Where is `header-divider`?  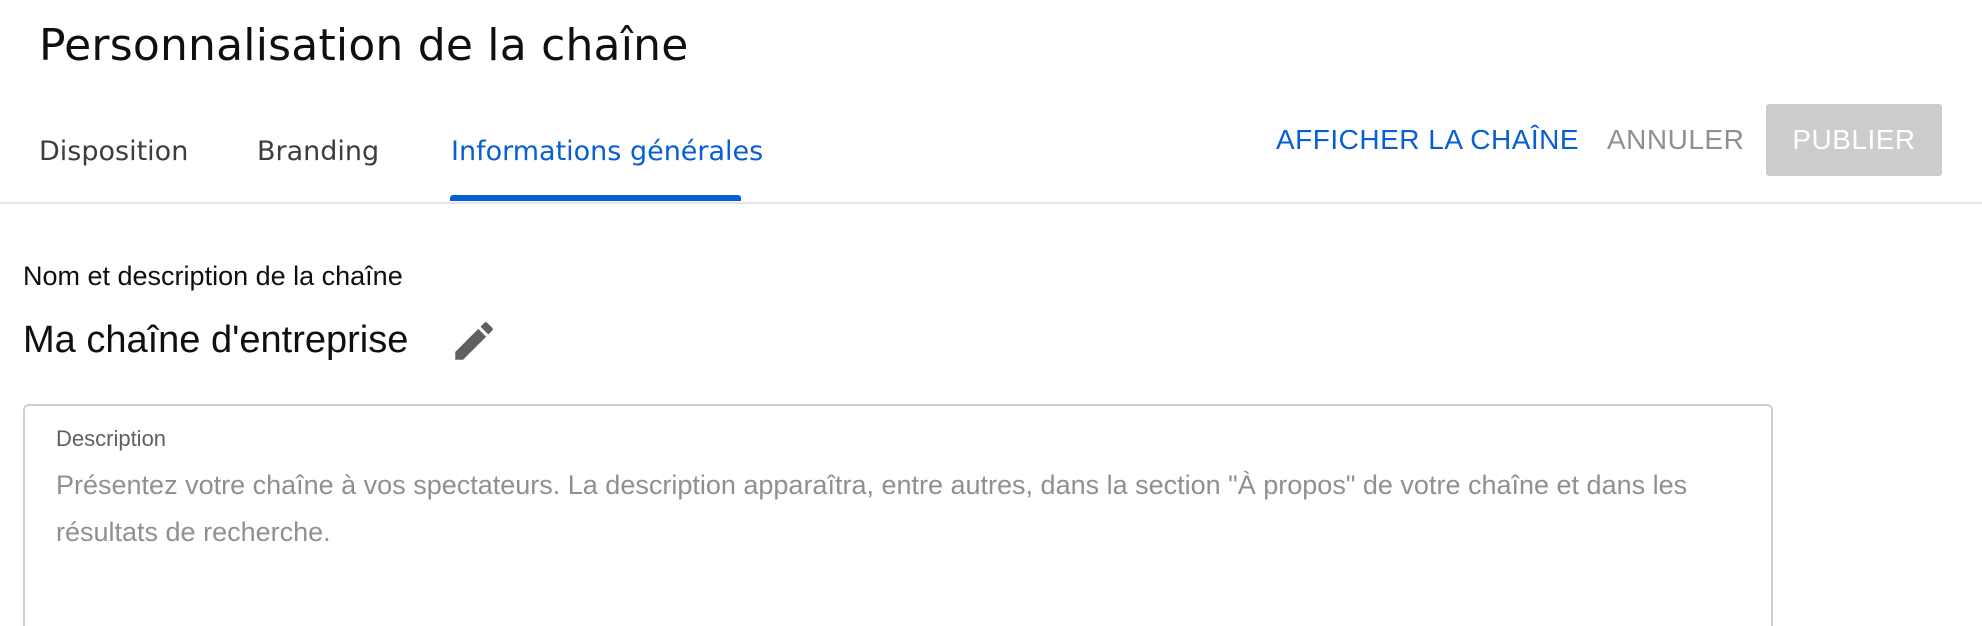
header-divider is located at coordinates (991, 203).